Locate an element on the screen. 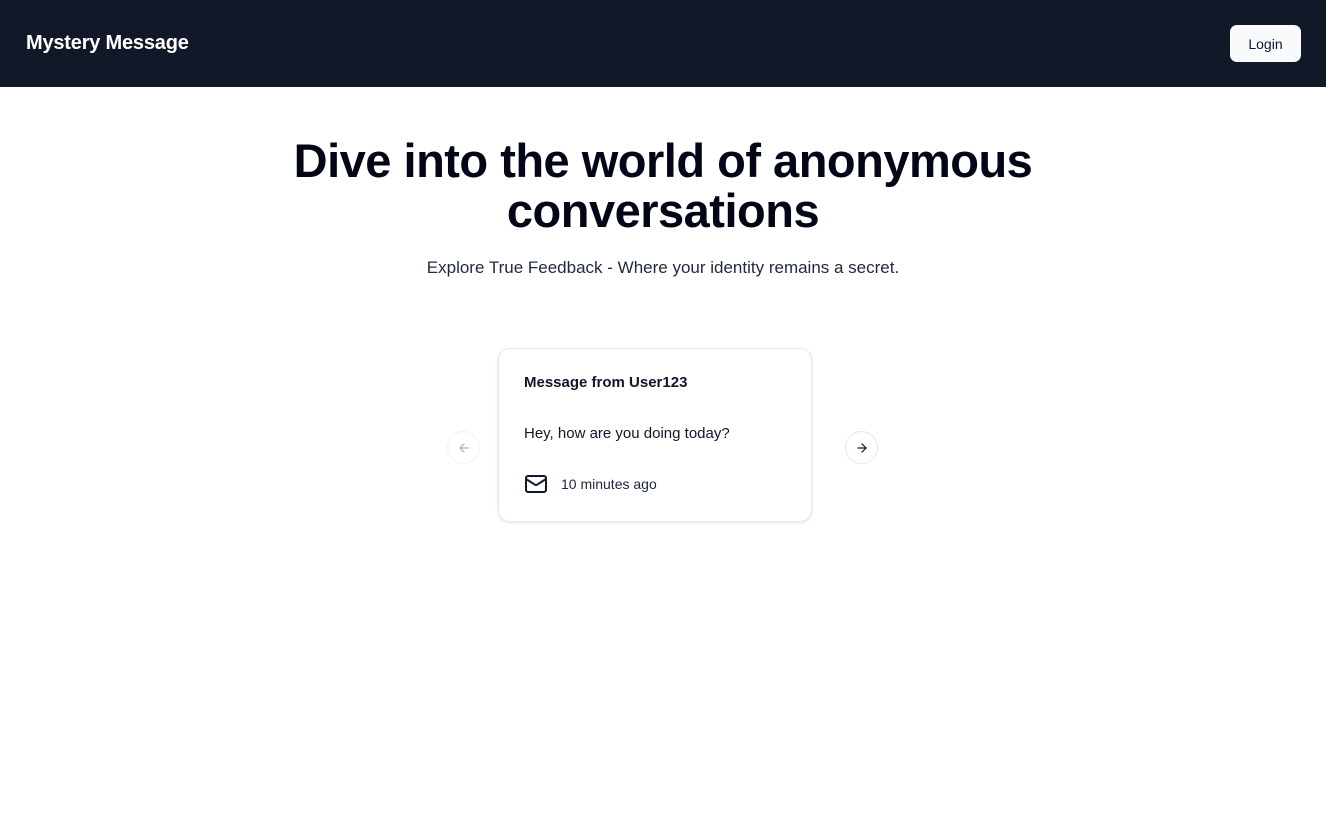  arrow-left-icon is located at coordinates (464, 448).